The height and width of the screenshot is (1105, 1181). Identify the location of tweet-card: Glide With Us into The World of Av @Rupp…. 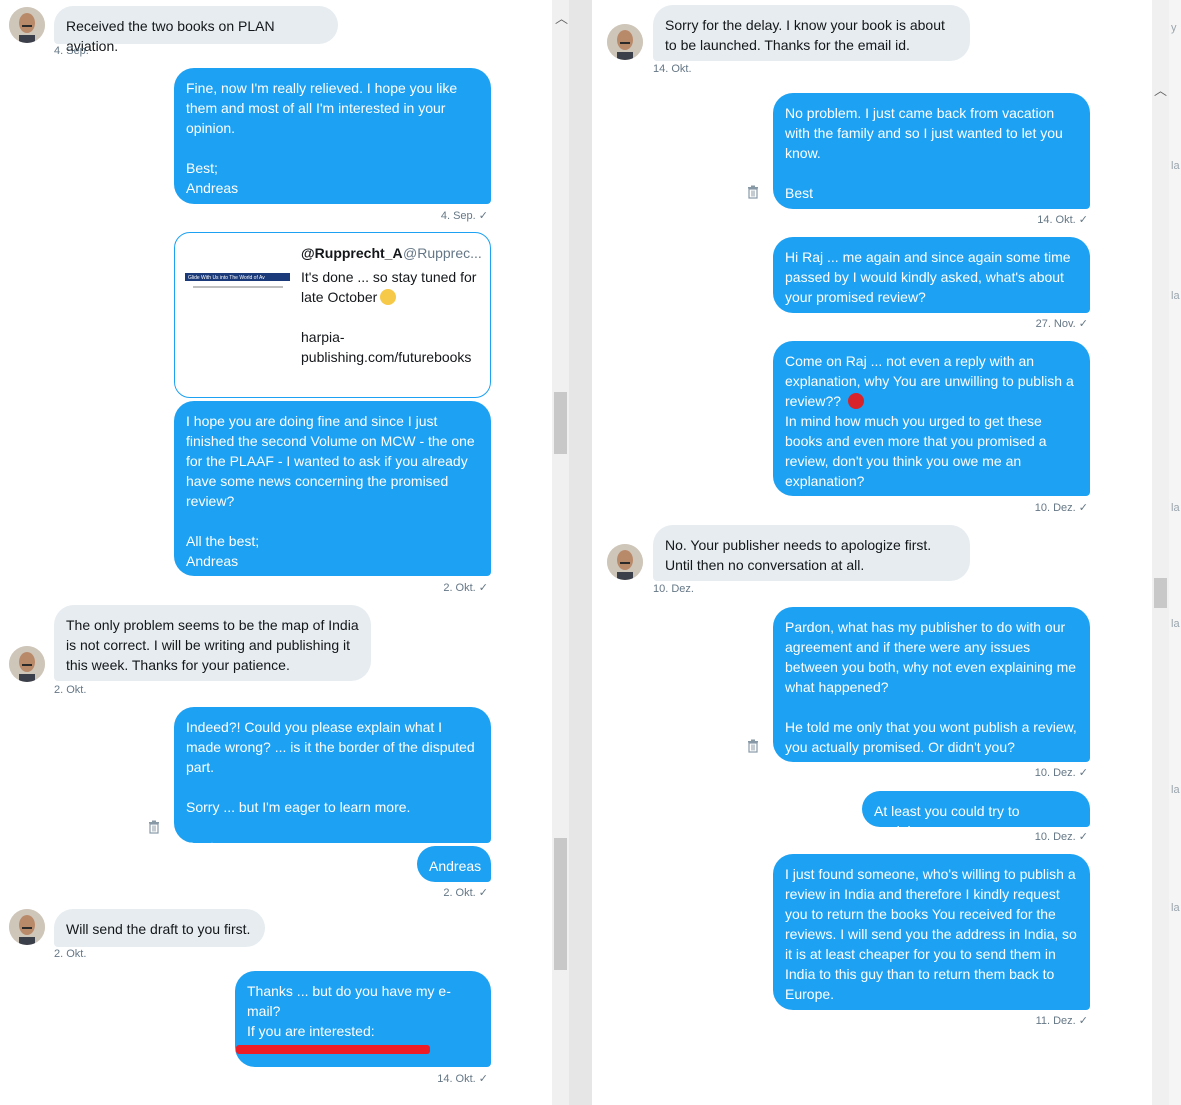
(332, 315).